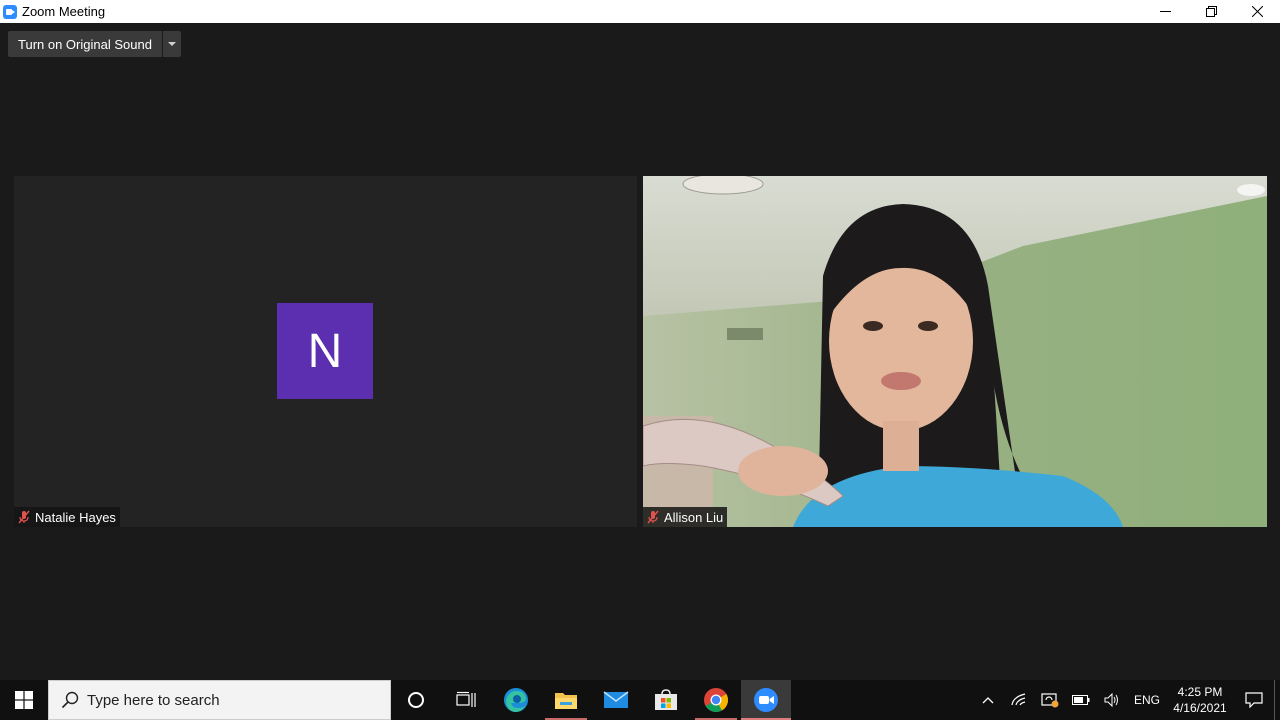  I want to click on edge-icon, so click(516, 700).